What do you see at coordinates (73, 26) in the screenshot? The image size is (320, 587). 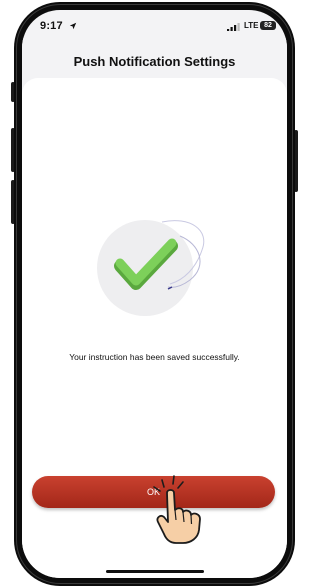 I see `location-arrow-icon` at bounding box center [73, 26].